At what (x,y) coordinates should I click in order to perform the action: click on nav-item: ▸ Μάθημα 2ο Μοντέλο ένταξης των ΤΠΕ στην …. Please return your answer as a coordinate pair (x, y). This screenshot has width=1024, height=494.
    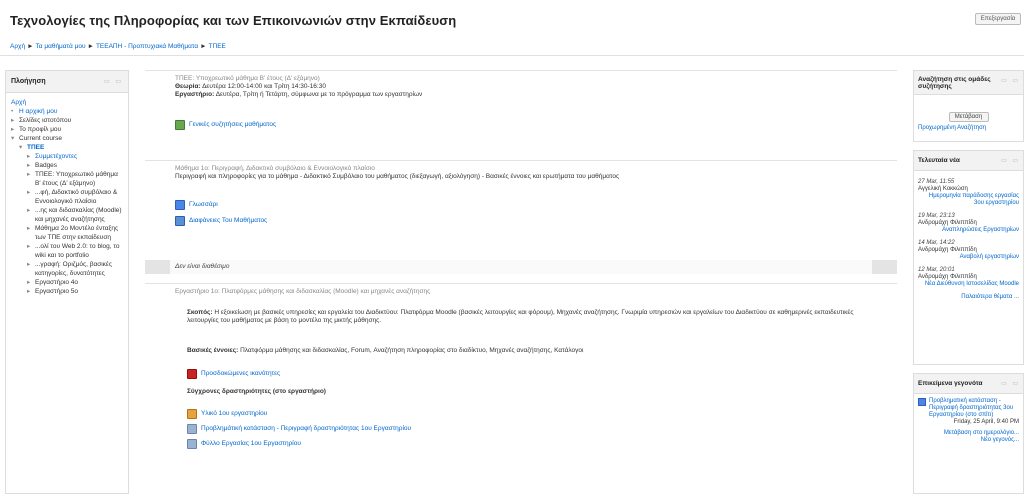
    Looking at the image, I should click on (67, 233).